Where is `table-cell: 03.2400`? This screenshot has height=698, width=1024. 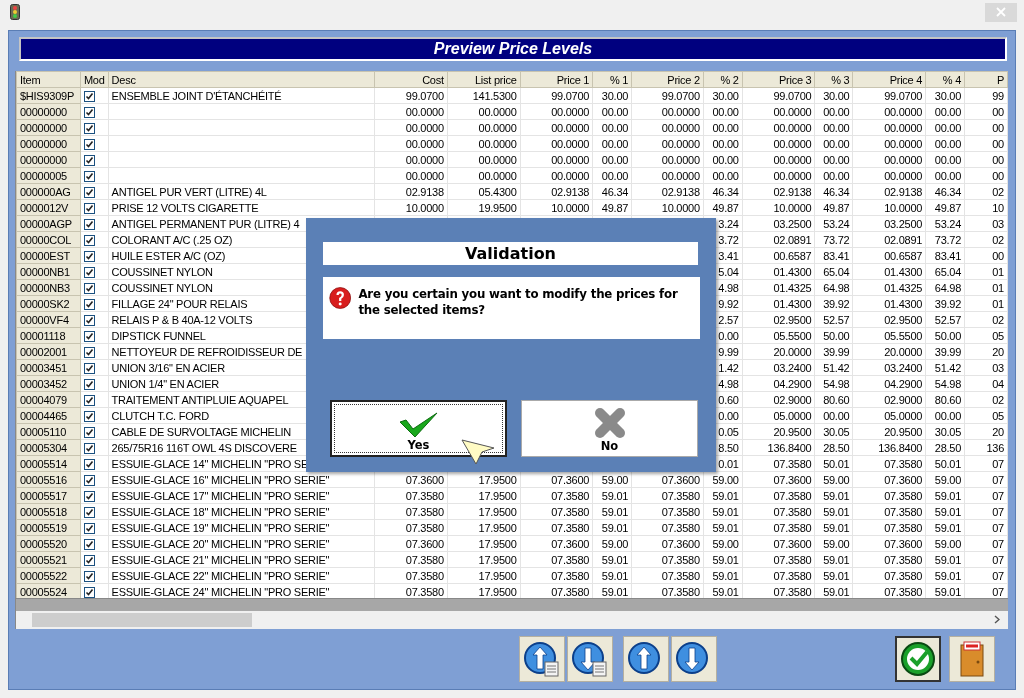 table-cell: 03.2400 is located at coordinates (778, 367).